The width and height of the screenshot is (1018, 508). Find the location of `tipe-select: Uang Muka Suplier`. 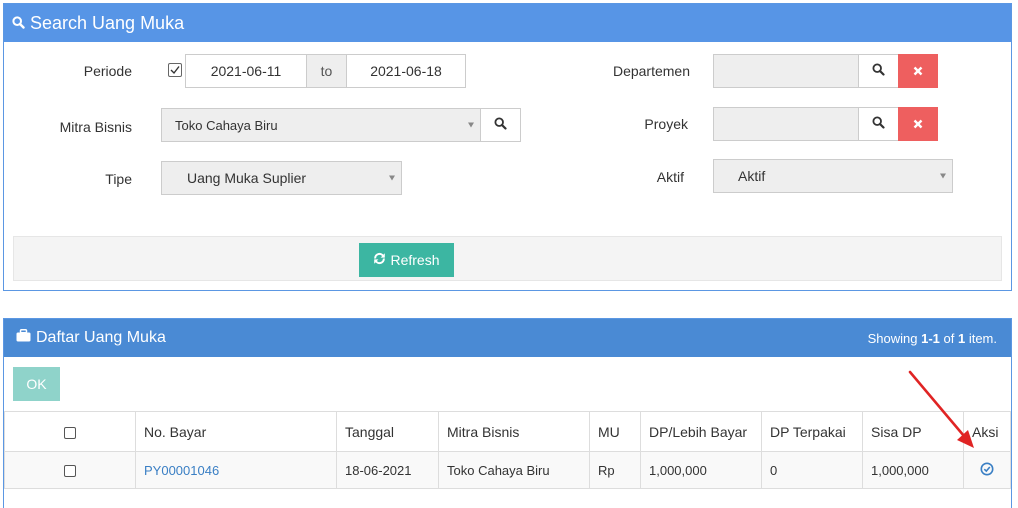

tipe-select: Uang Muka Suplier is located at coordinates (281, 178).